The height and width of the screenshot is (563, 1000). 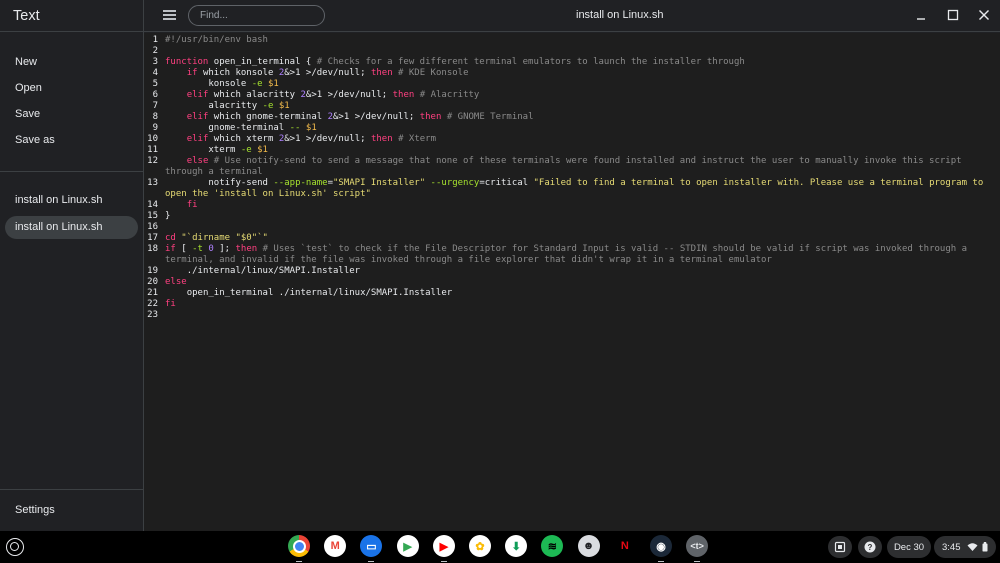 I want to click on status-tray: 3:45, so click(x=965, y=547).